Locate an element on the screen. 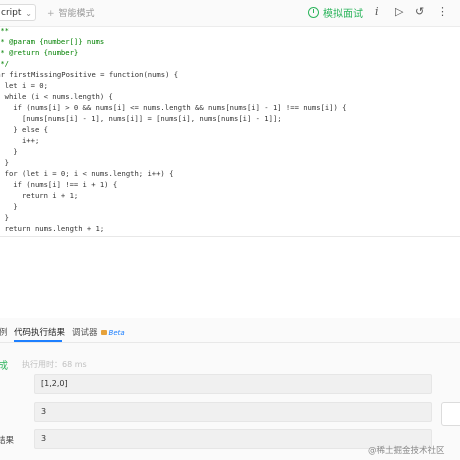 The height and width of the screenshot is (460, 460). code-line: for (let i = 0; i < nums.length; i++) { is located at coordinates (87, 173).